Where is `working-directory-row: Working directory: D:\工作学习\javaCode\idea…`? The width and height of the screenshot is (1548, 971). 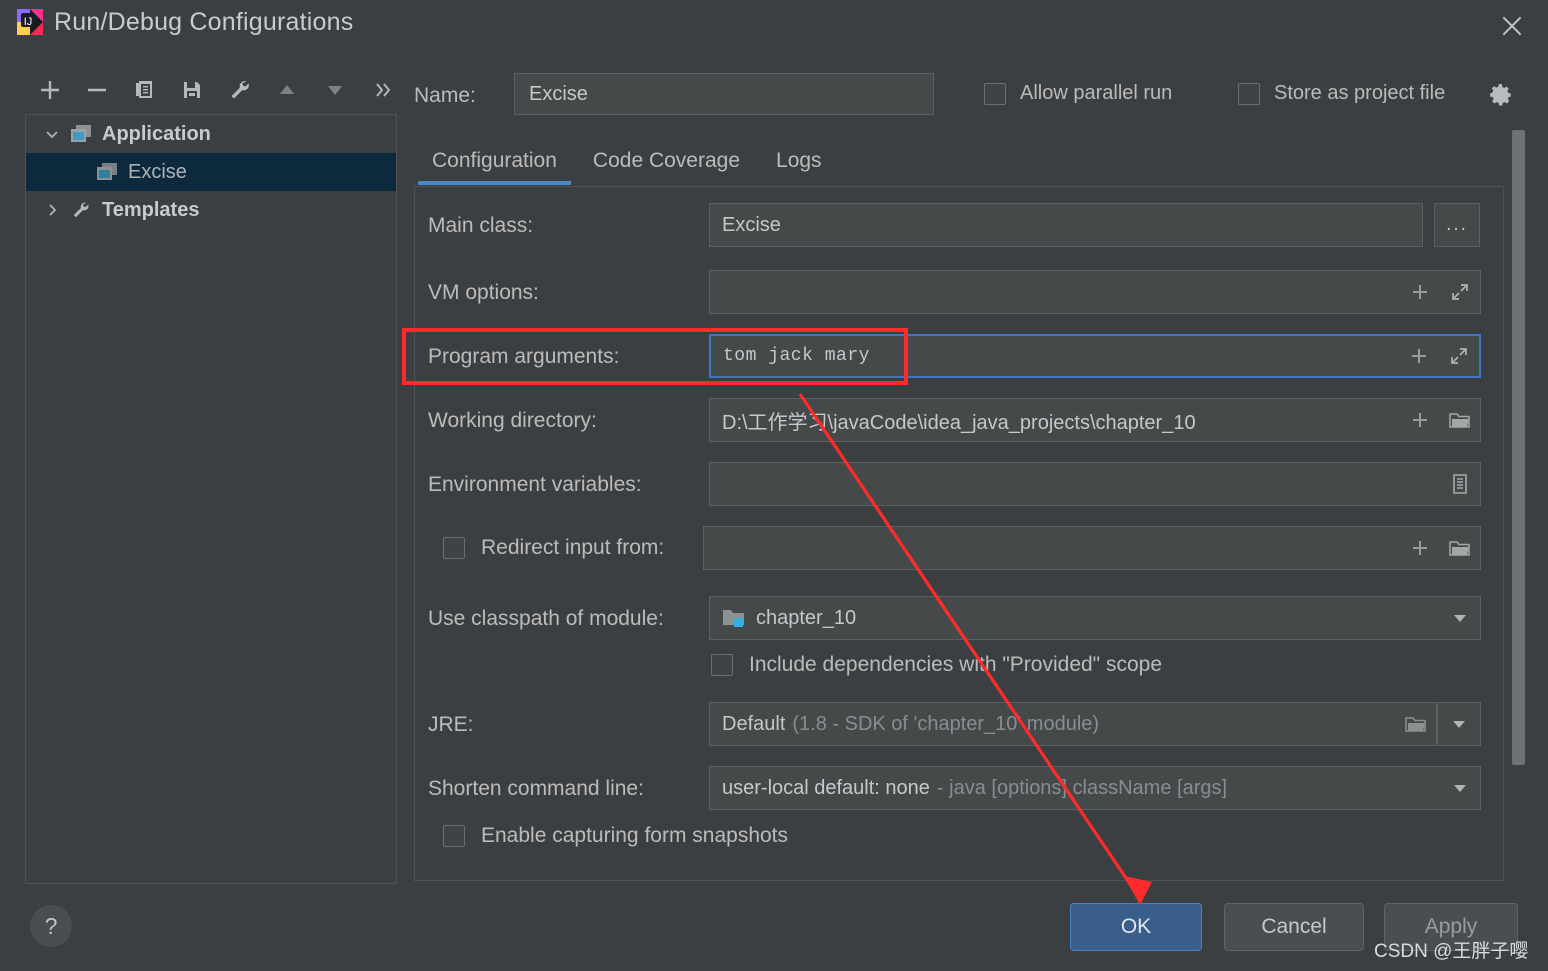
working-directory-row: Working directory: D:\工作学习\javaCode\idea… is located at coordinates (959, 421).